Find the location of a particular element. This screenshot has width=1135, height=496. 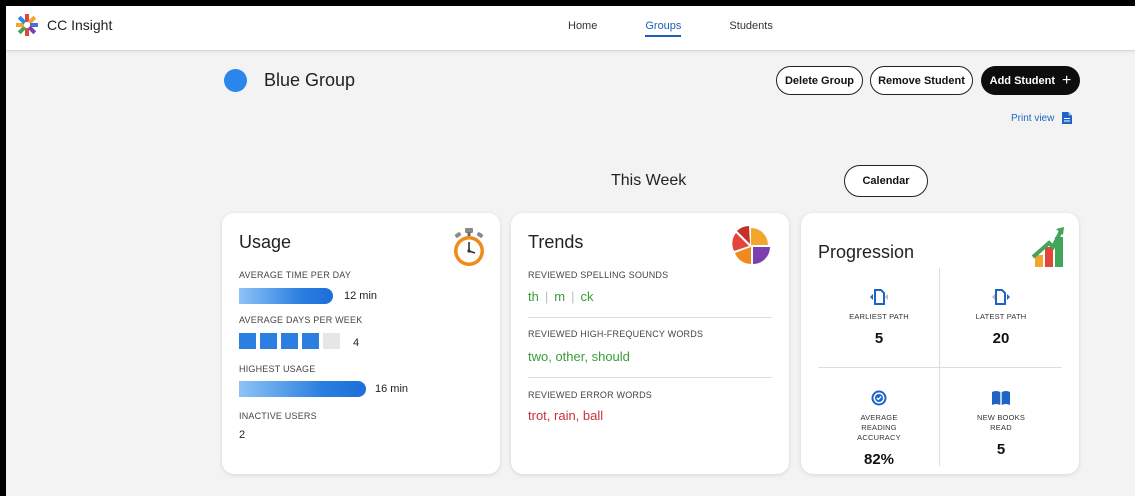

print-view-link: Print view is located at coordinates (1042, 118).